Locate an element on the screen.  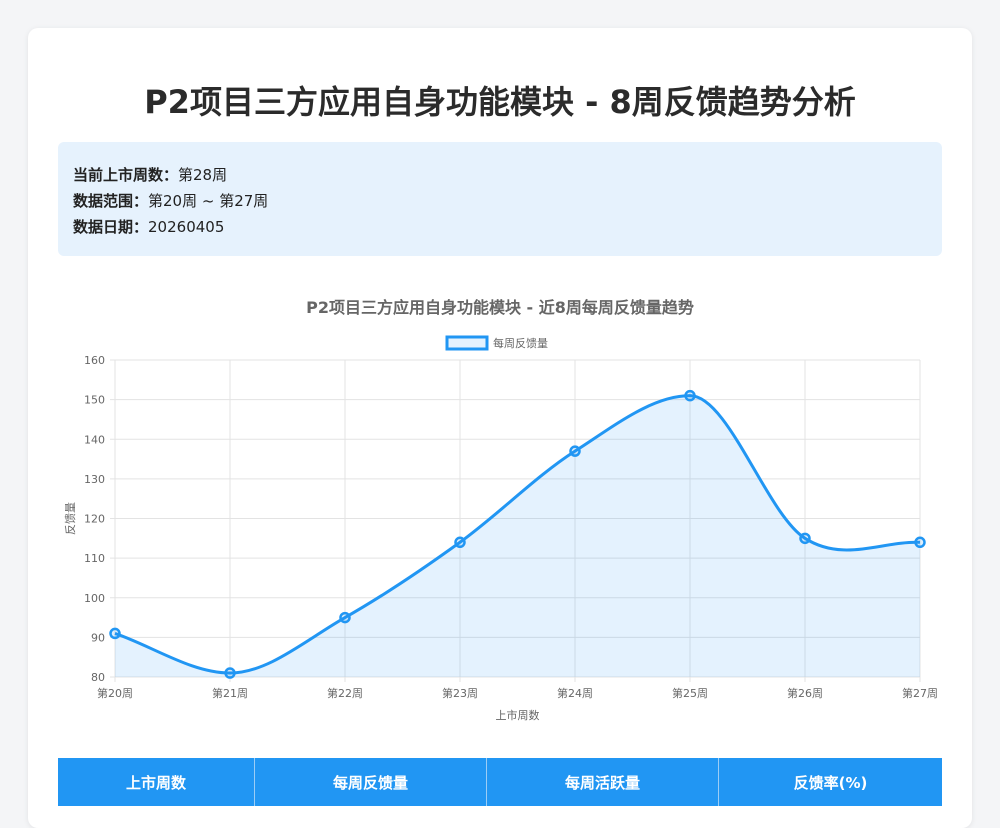
x-tick-label: 第23周 is located at coordinates (460, 693).